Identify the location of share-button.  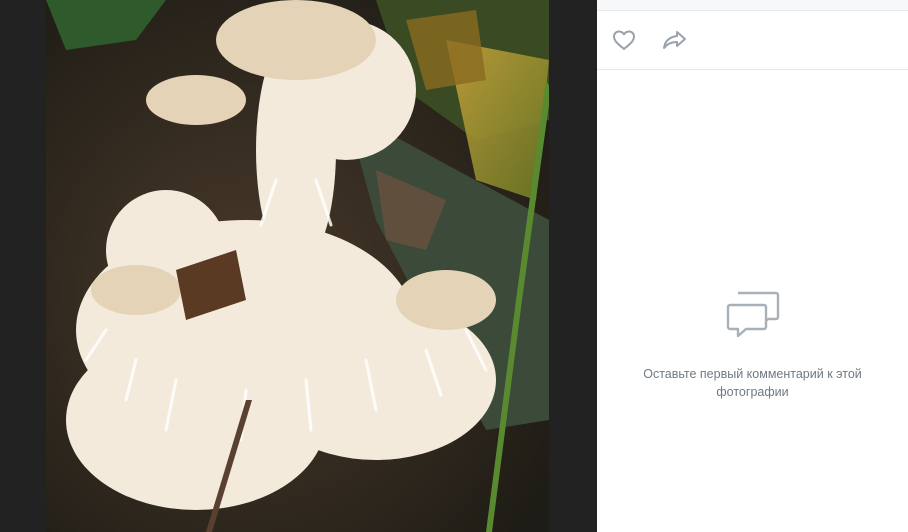
(675, 40).